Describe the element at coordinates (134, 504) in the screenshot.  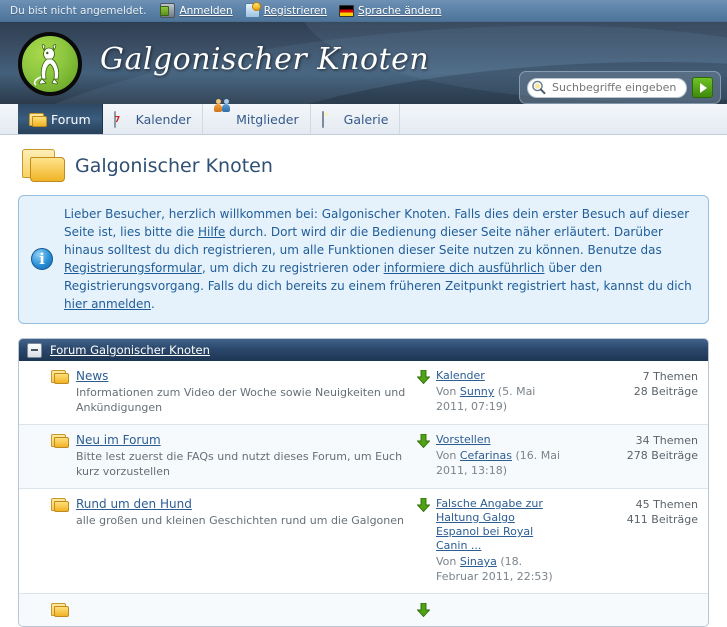
I see `forum-link: Rund um den Hund` at that location.